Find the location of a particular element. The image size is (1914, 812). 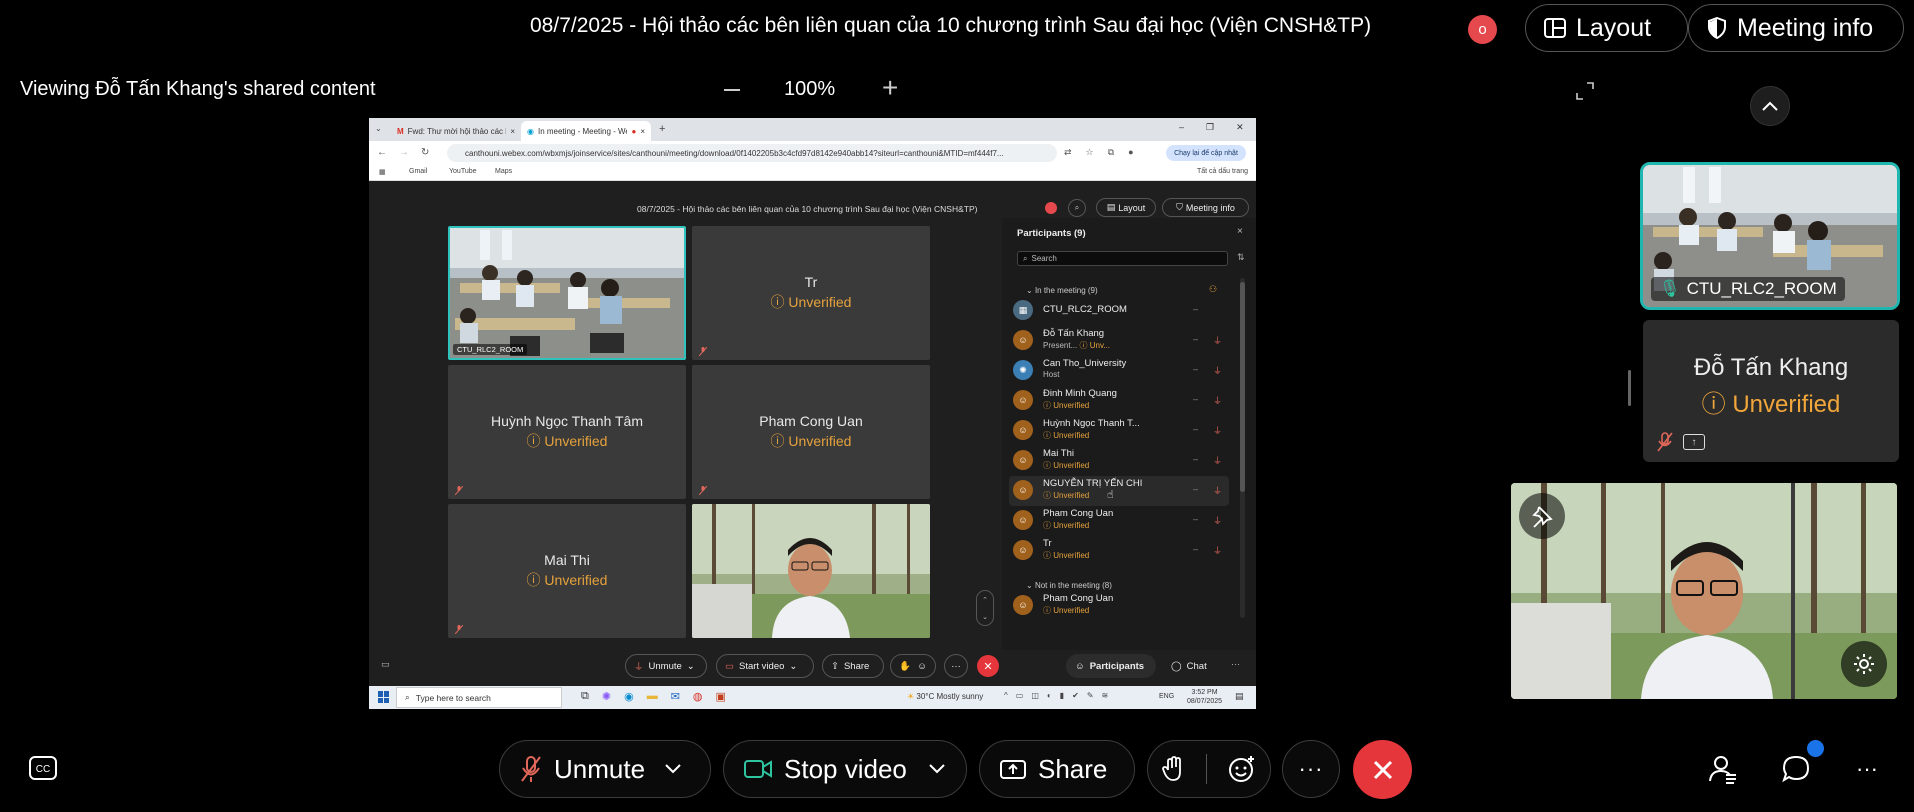

zoom-out-button is located at coordinates (732, 90).